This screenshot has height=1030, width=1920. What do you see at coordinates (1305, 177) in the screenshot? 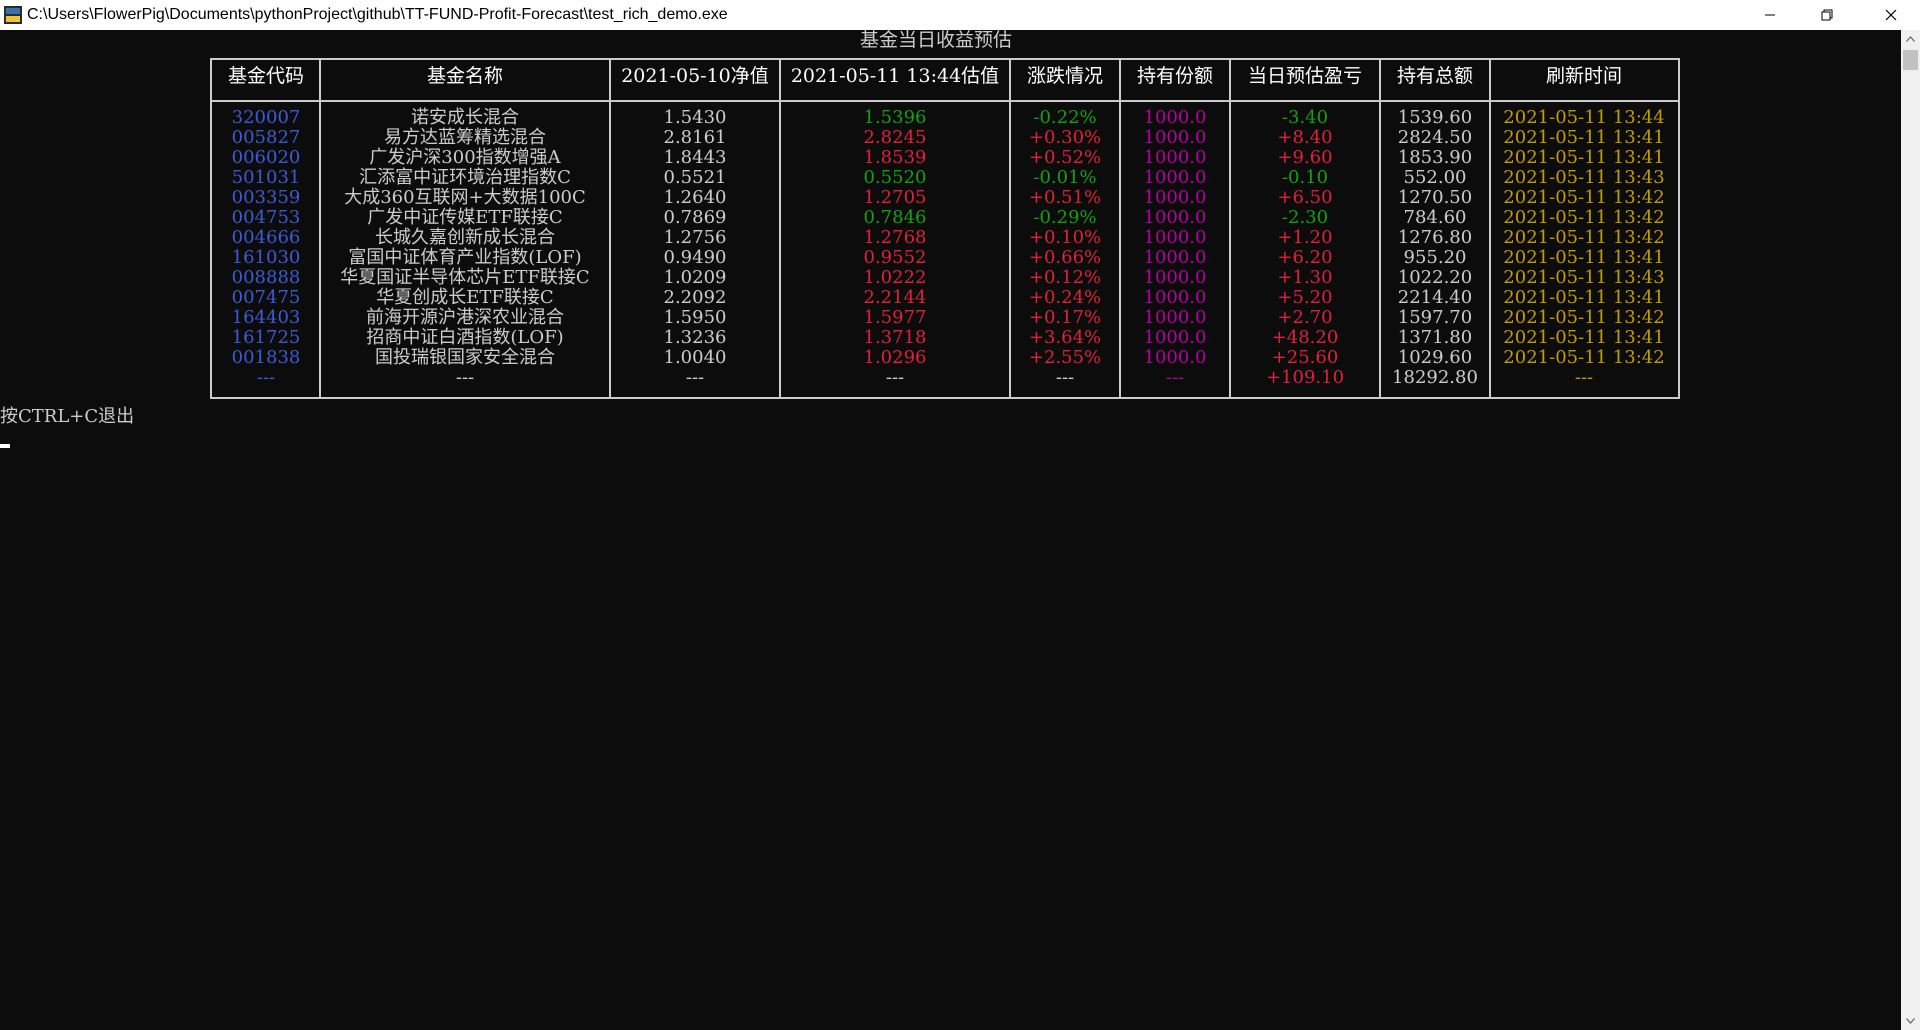
I see `cell-profit: -0.10` at bounding box center [1305, 177].